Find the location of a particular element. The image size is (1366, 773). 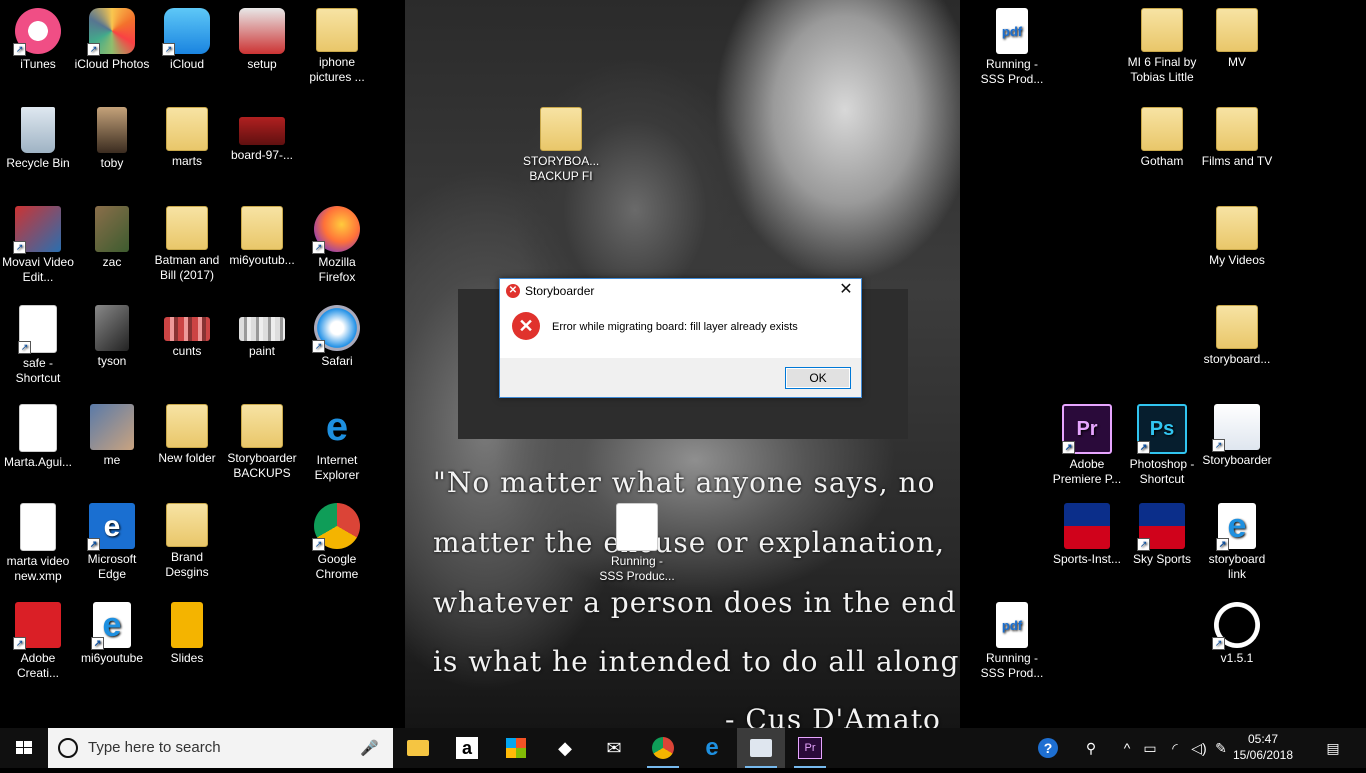

desktop-icon-slides: Slides is located at coordinates (187, 630).